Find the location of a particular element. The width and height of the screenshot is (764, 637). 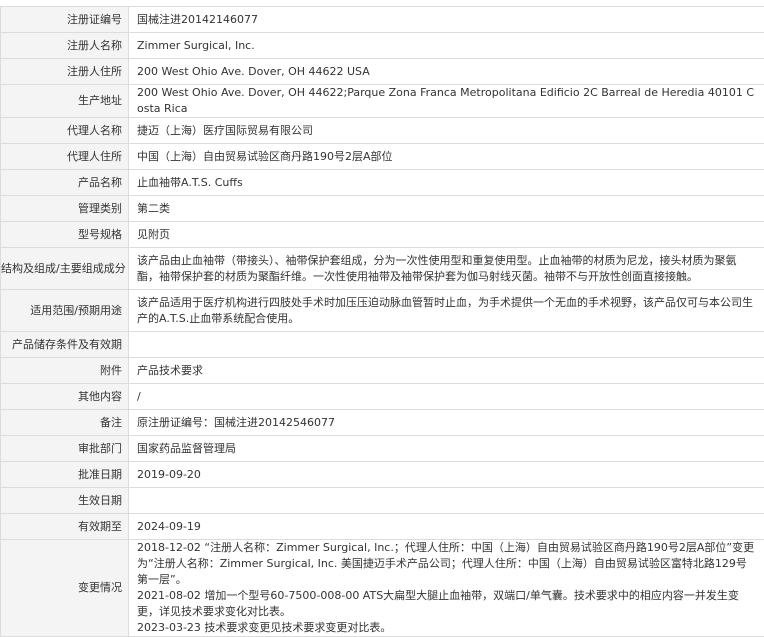

table-row: 注册人名称Zimmer Surgical, Inc. is located at coordinates (382, 46).